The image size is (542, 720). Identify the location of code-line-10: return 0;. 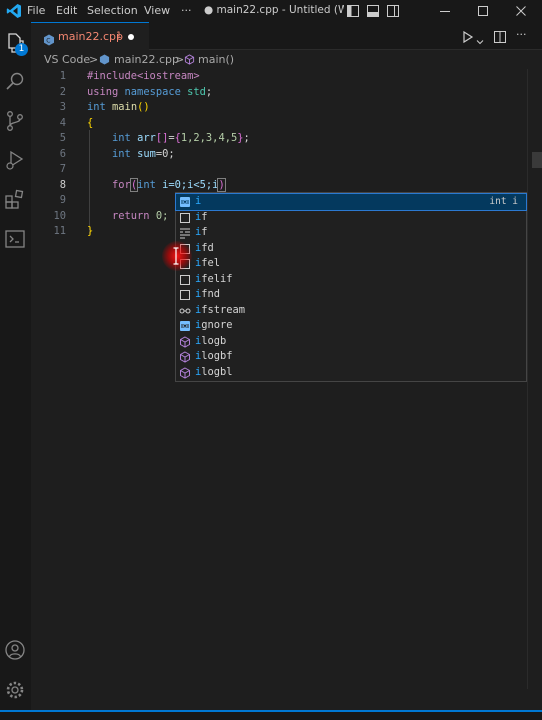
(127, 216).